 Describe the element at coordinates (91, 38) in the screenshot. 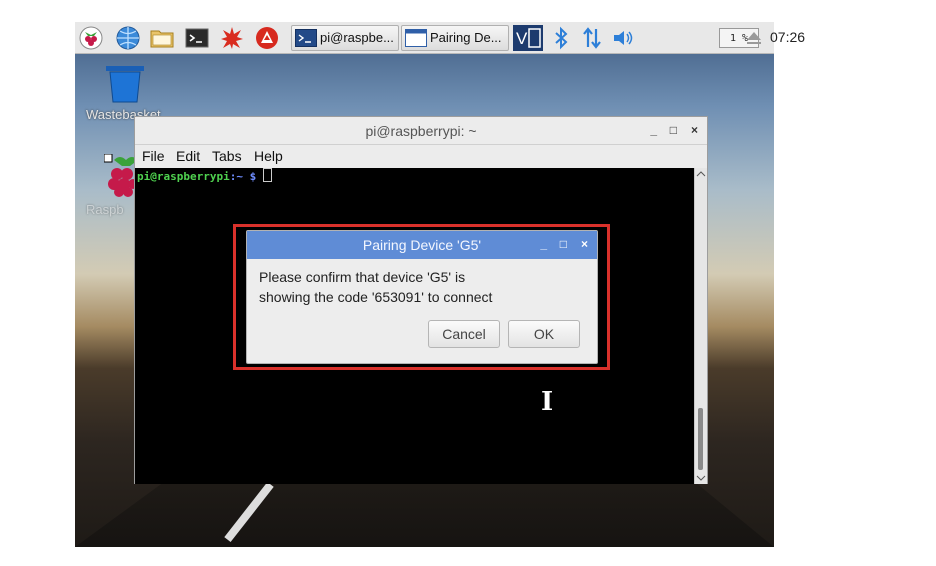

I see `raspberry-menu-icon` at that location.